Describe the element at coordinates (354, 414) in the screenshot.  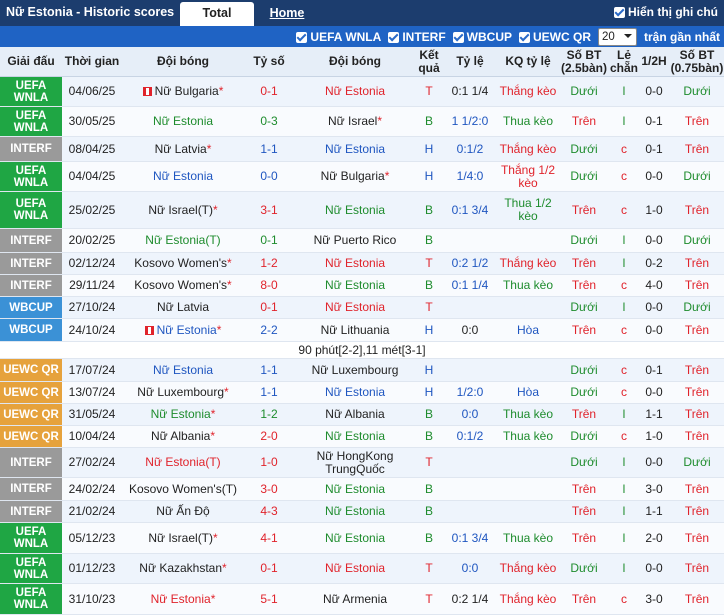
I see `away-team-name: Nữ Albania` at that location.